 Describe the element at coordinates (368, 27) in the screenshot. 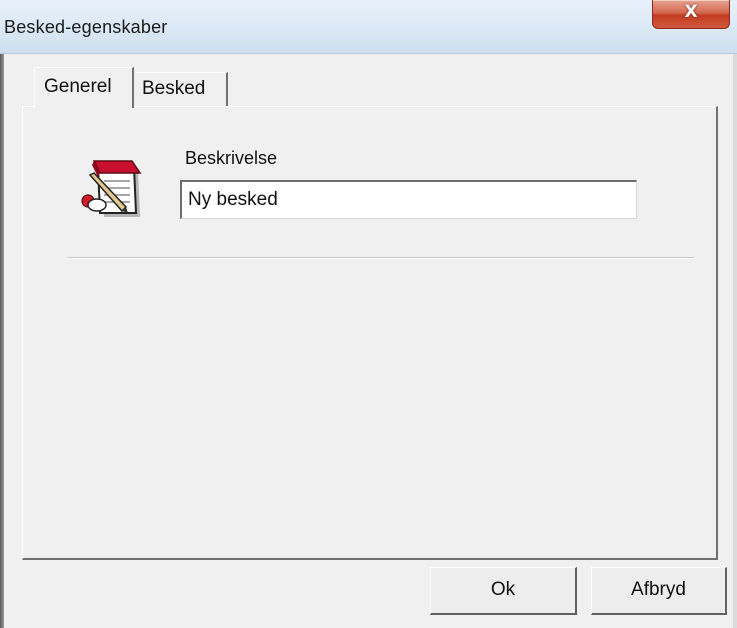

I see `title-bar: Besked-egenskaber X` at that location.